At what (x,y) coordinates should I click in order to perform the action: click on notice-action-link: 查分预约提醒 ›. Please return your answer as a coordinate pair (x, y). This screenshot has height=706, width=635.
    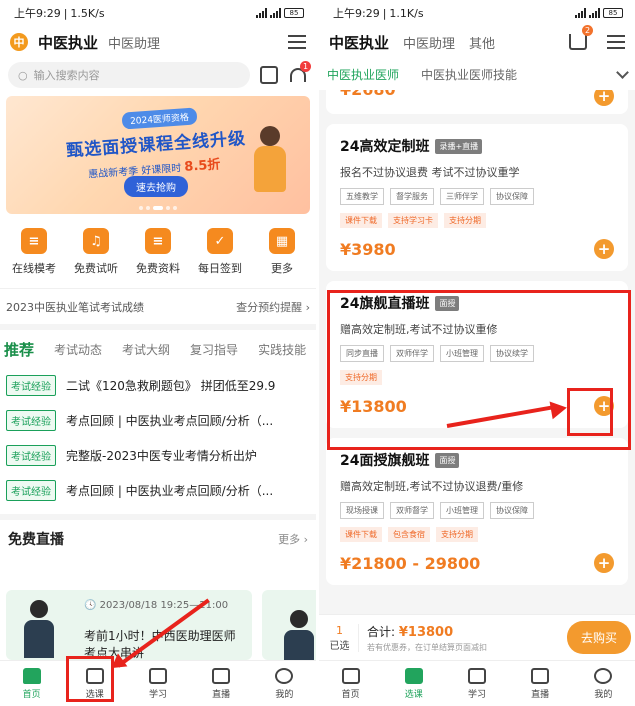
    Looking at the image, I should click on (273, 307).